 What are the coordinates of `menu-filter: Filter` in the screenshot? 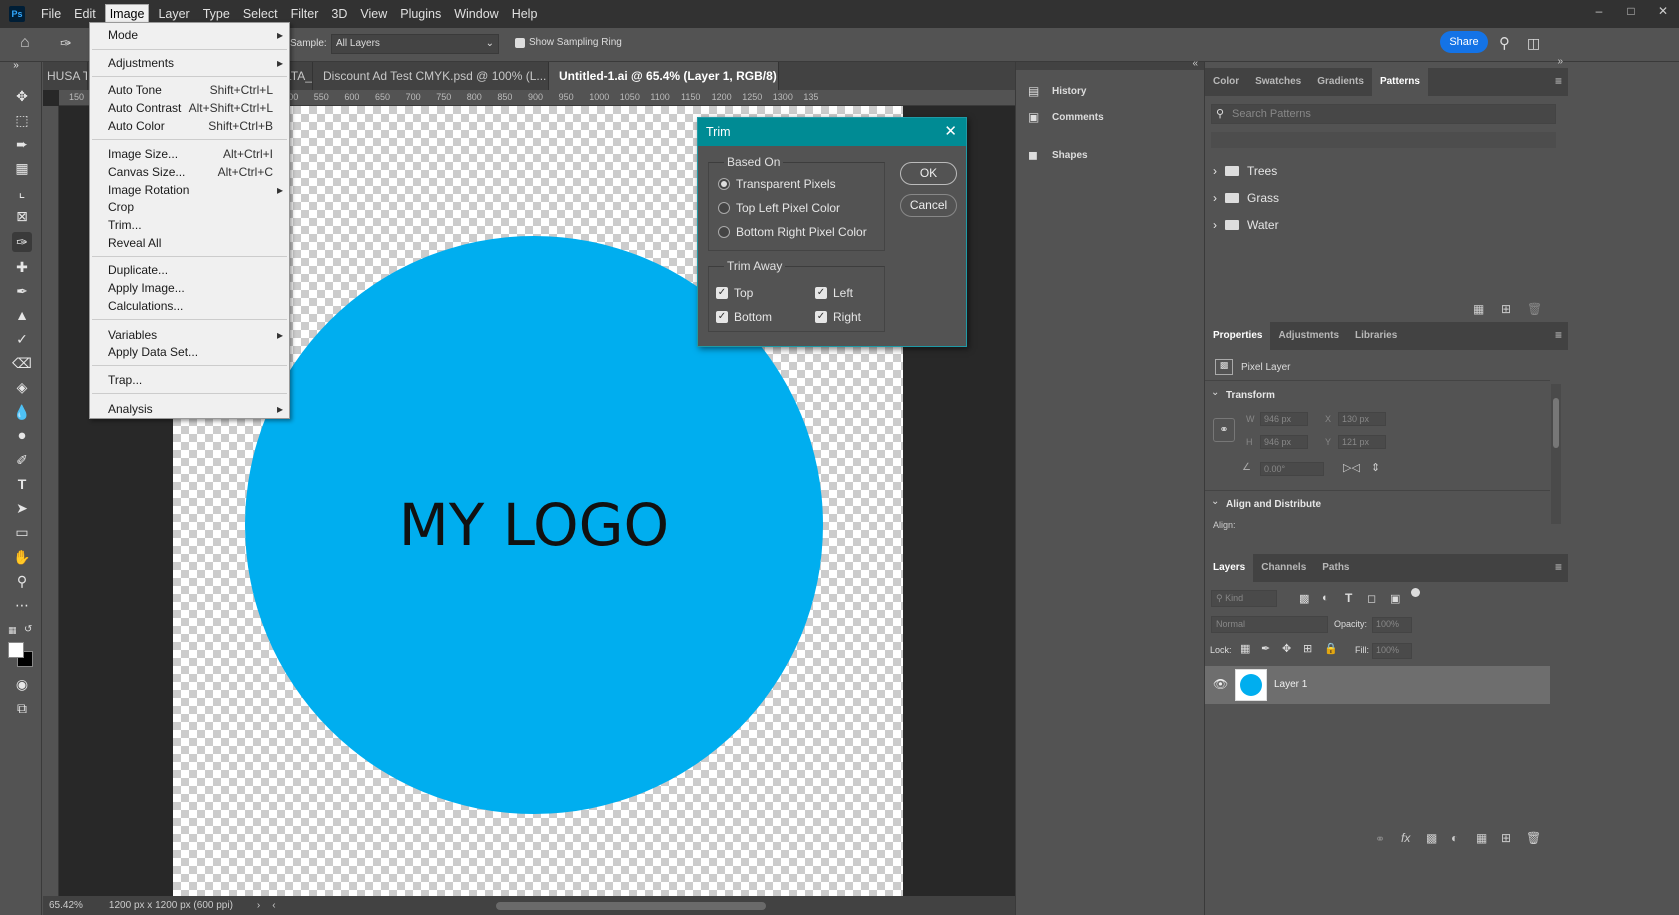 It's located at (305, 14).